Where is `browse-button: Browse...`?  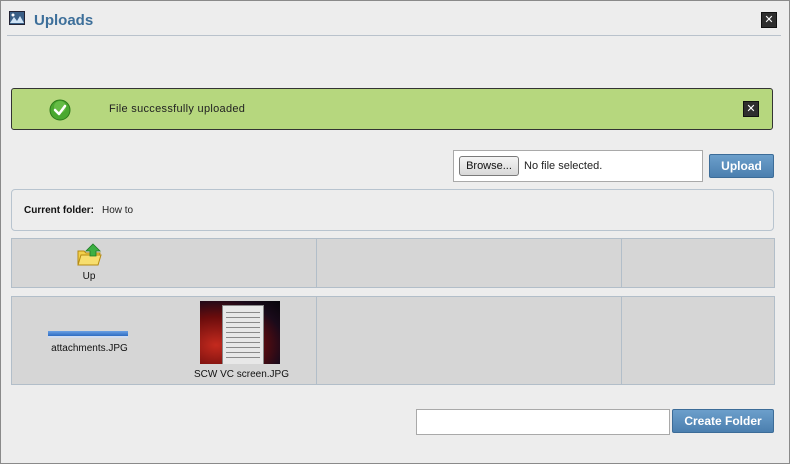
browse-button: Browse... is located at coordinates (489, 166).